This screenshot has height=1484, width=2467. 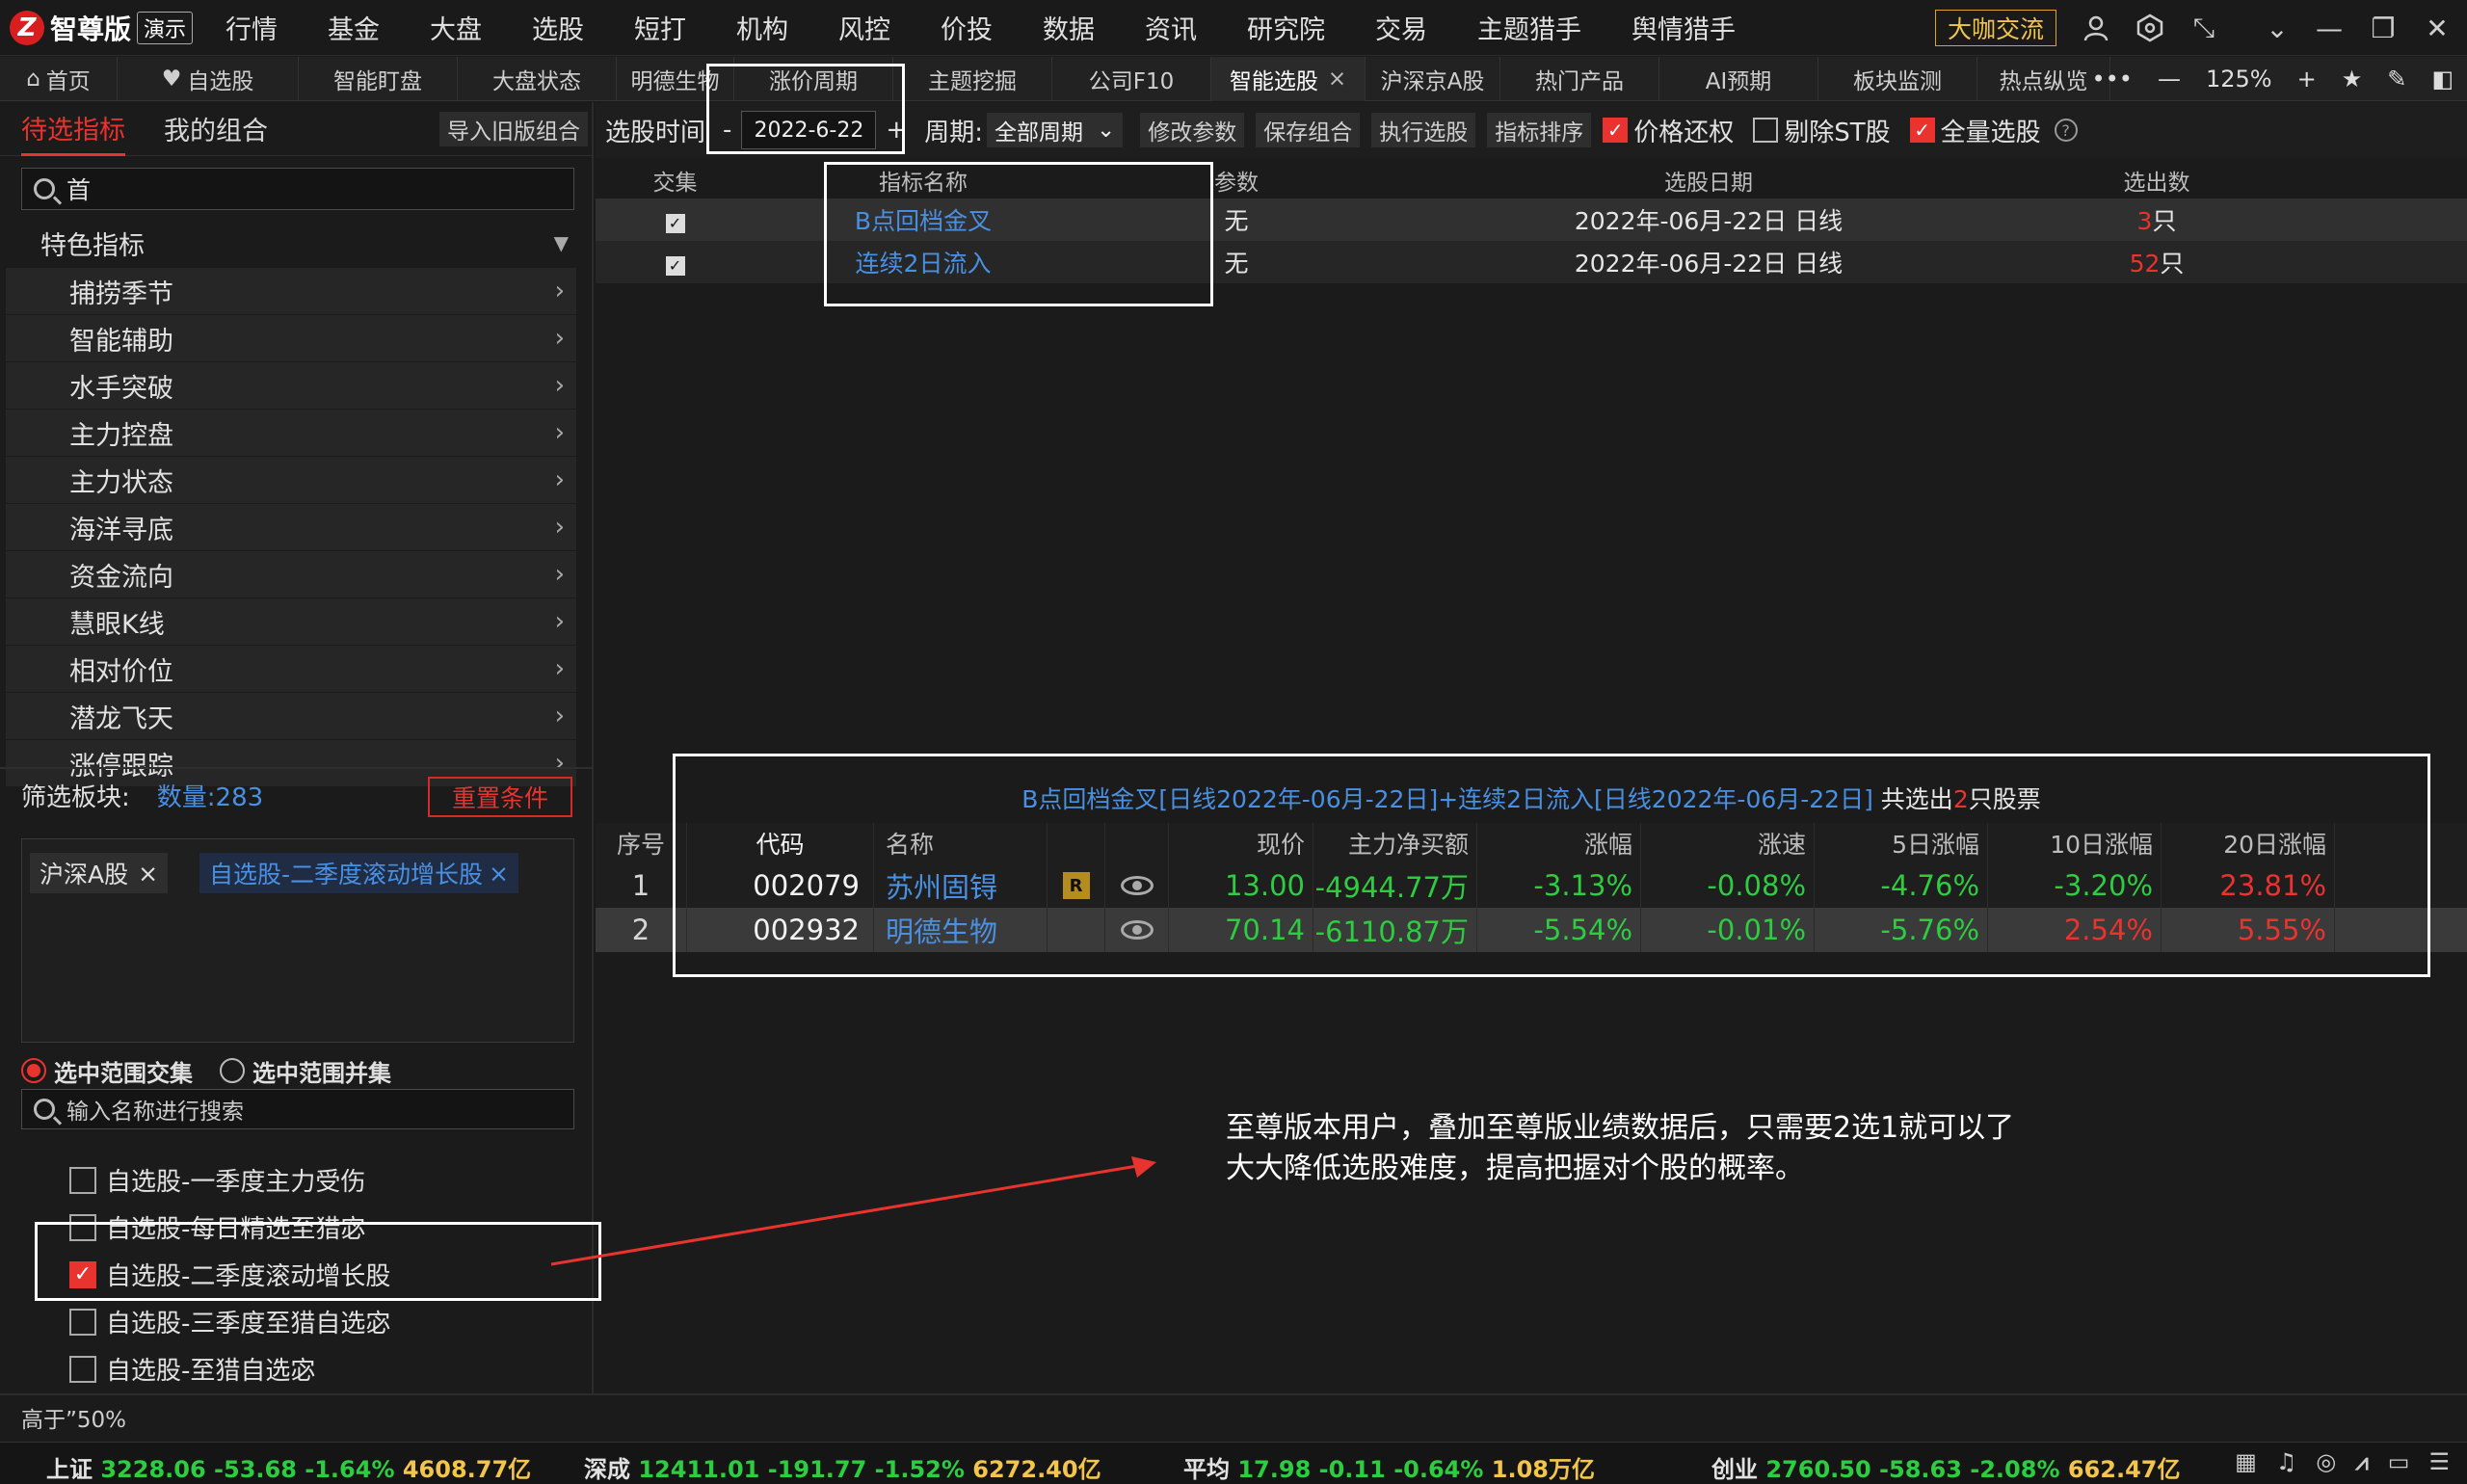 What do you see at coordinates (305, 1071) in the screenshot?
I see `radio-union: 选中范围并集` at bounding box center [305, 1071].